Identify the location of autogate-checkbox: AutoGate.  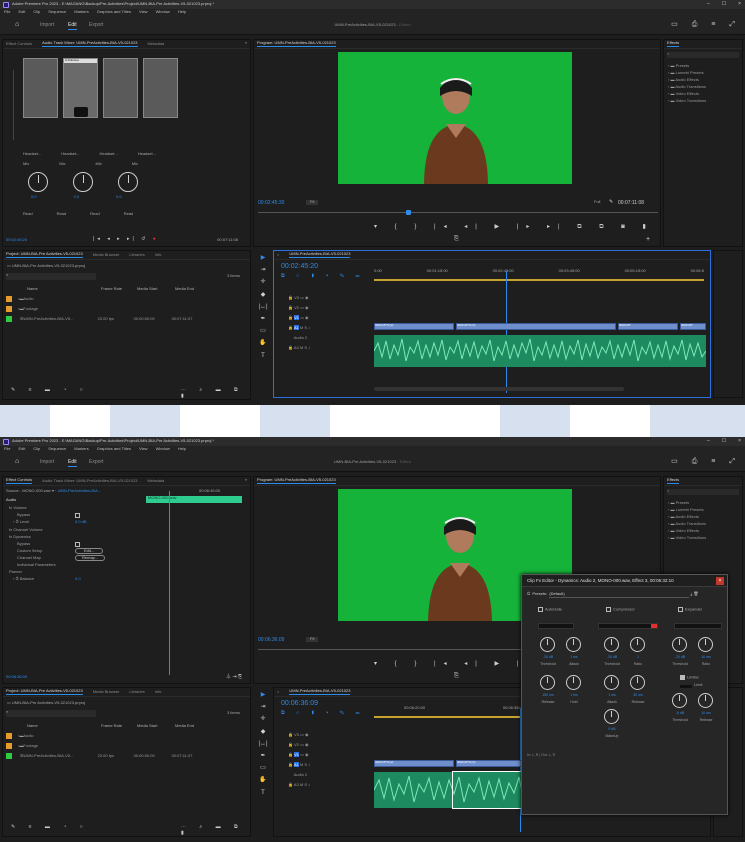
(550, 609).